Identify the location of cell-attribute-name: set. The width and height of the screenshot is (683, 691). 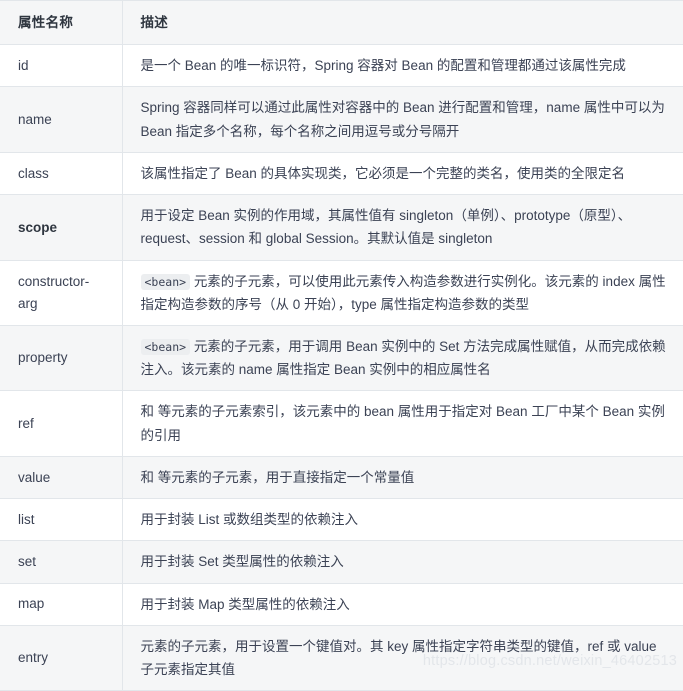
(61, 562).